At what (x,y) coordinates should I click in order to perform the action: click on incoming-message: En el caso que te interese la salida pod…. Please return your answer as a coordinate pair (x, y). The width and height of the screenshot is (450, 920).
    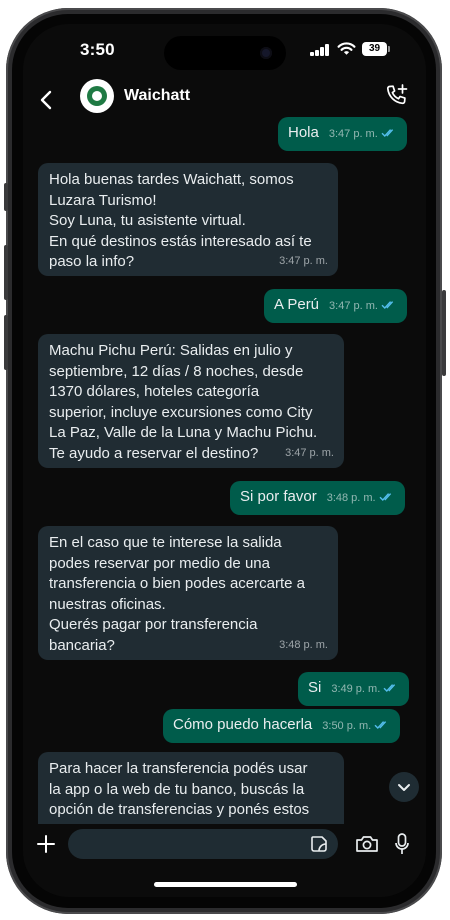
    Looking at the image, I should click on (188, 593).